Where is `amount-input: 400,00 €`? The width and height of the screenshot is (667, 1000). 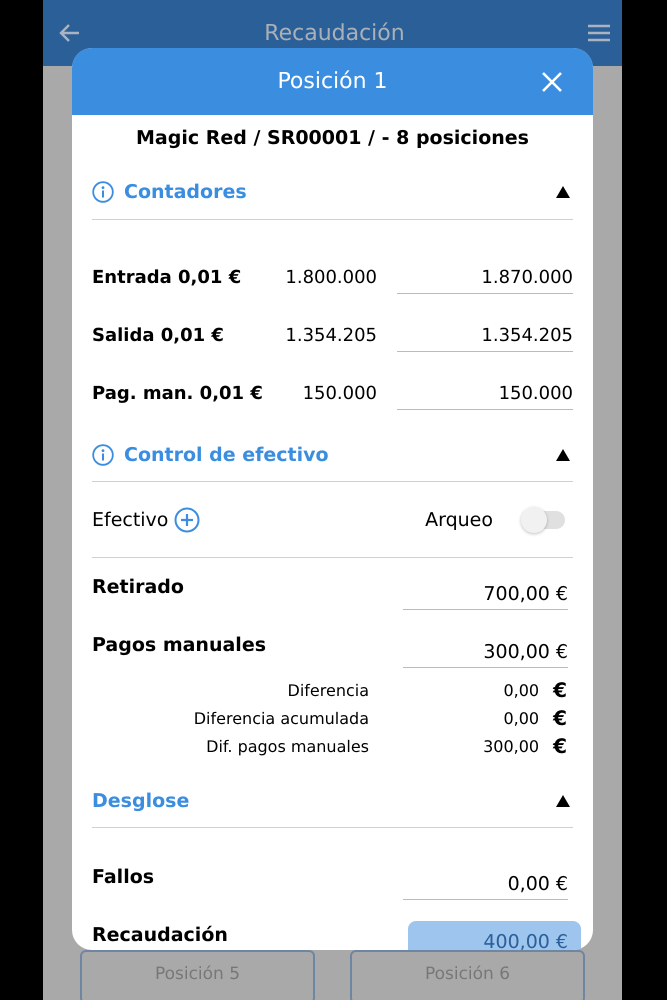 amount-input: 400,00 € is located at coordinates (494, 935).